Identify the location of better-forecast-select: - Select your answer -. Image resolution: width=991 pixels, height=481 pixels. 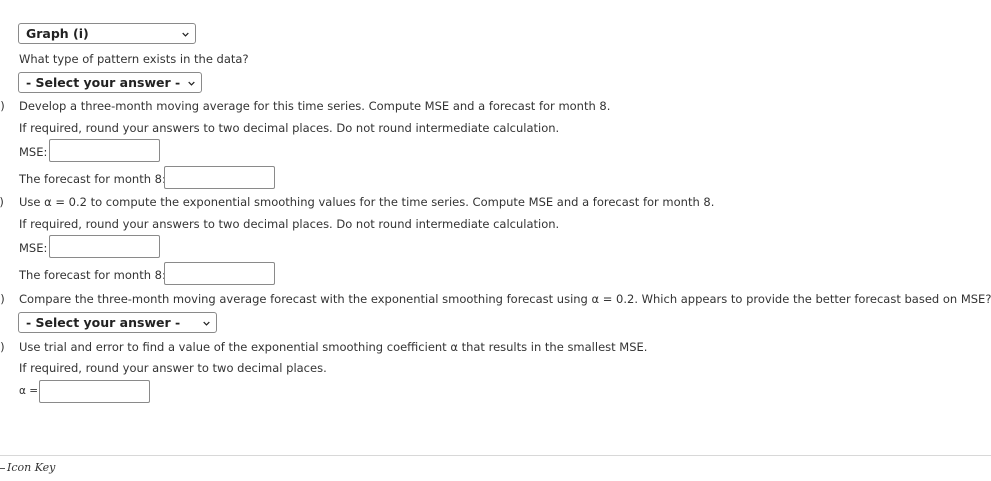
(117, 322).